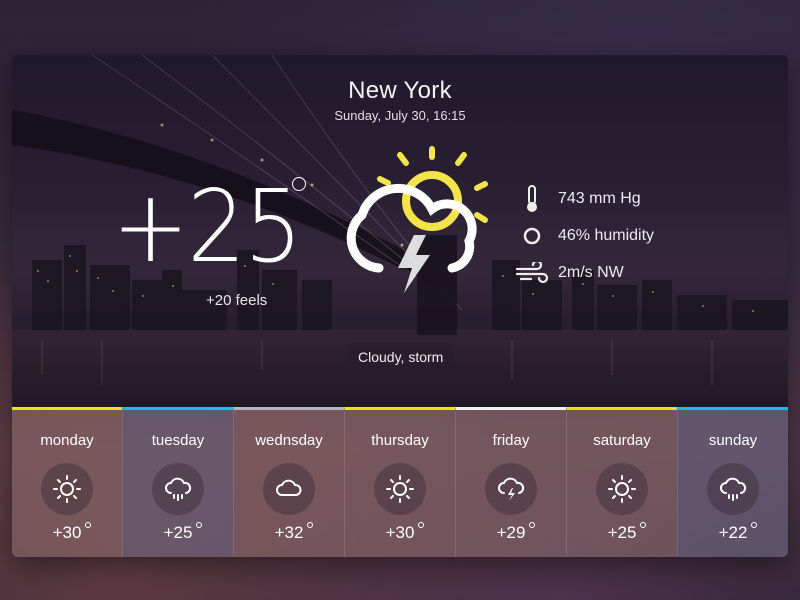 Image resolution: width=800 pixels, height=600 pixels. I want to click on pressure-row: 743 mm Hg, so click(632, 198).